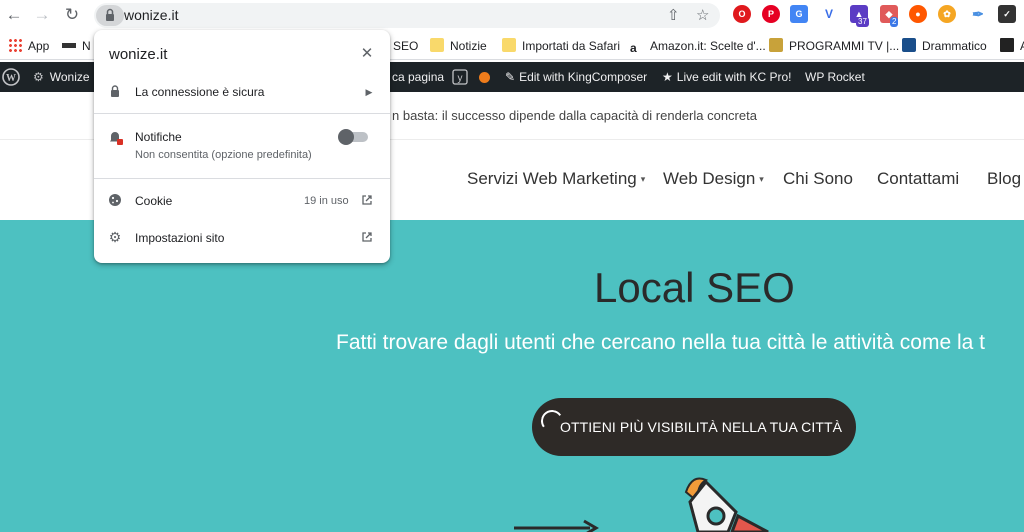 Image resolution: width=1024 pixels, height=532 pixels. I want to click on wordpress-icon: W, so click(11, 78).